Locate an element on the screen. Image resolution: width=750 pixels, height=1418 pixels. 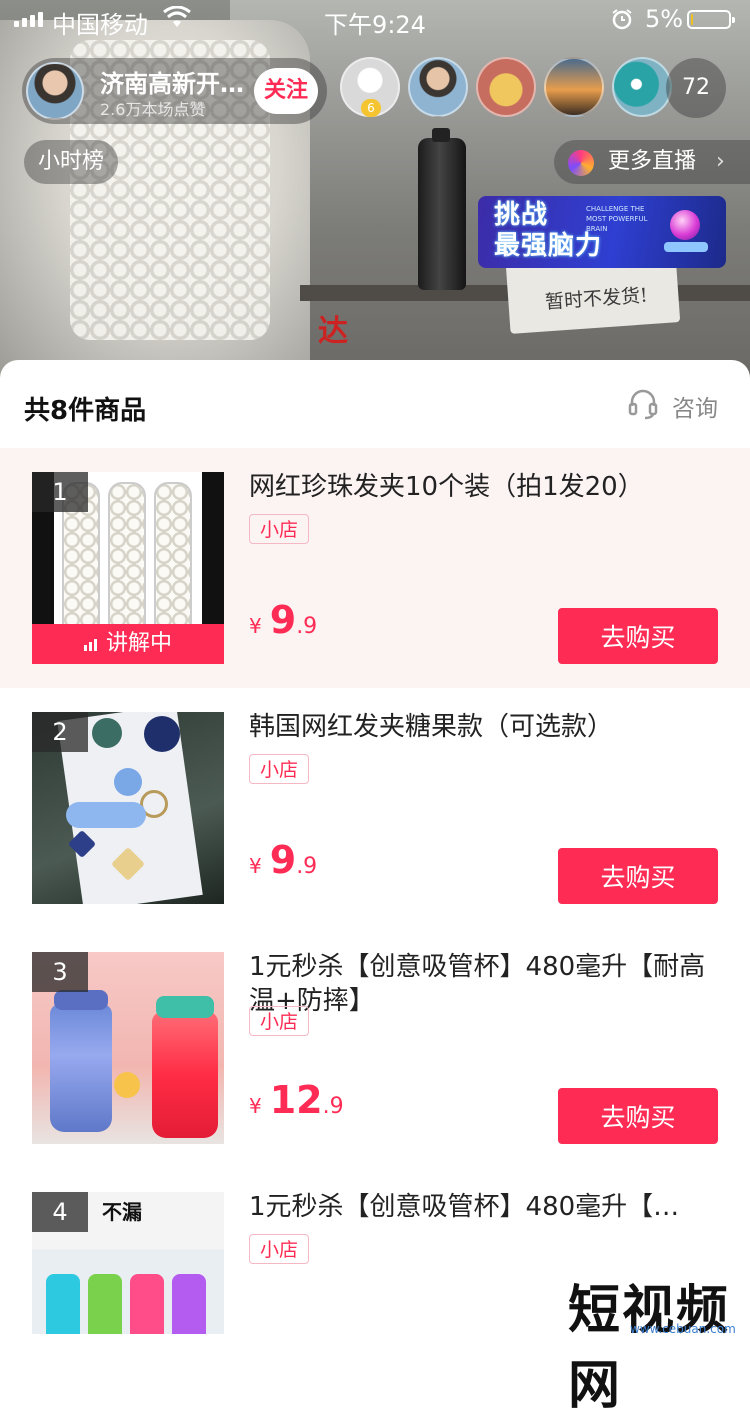
more-live-label: 更多直播 is located at coordinates (652, 161).